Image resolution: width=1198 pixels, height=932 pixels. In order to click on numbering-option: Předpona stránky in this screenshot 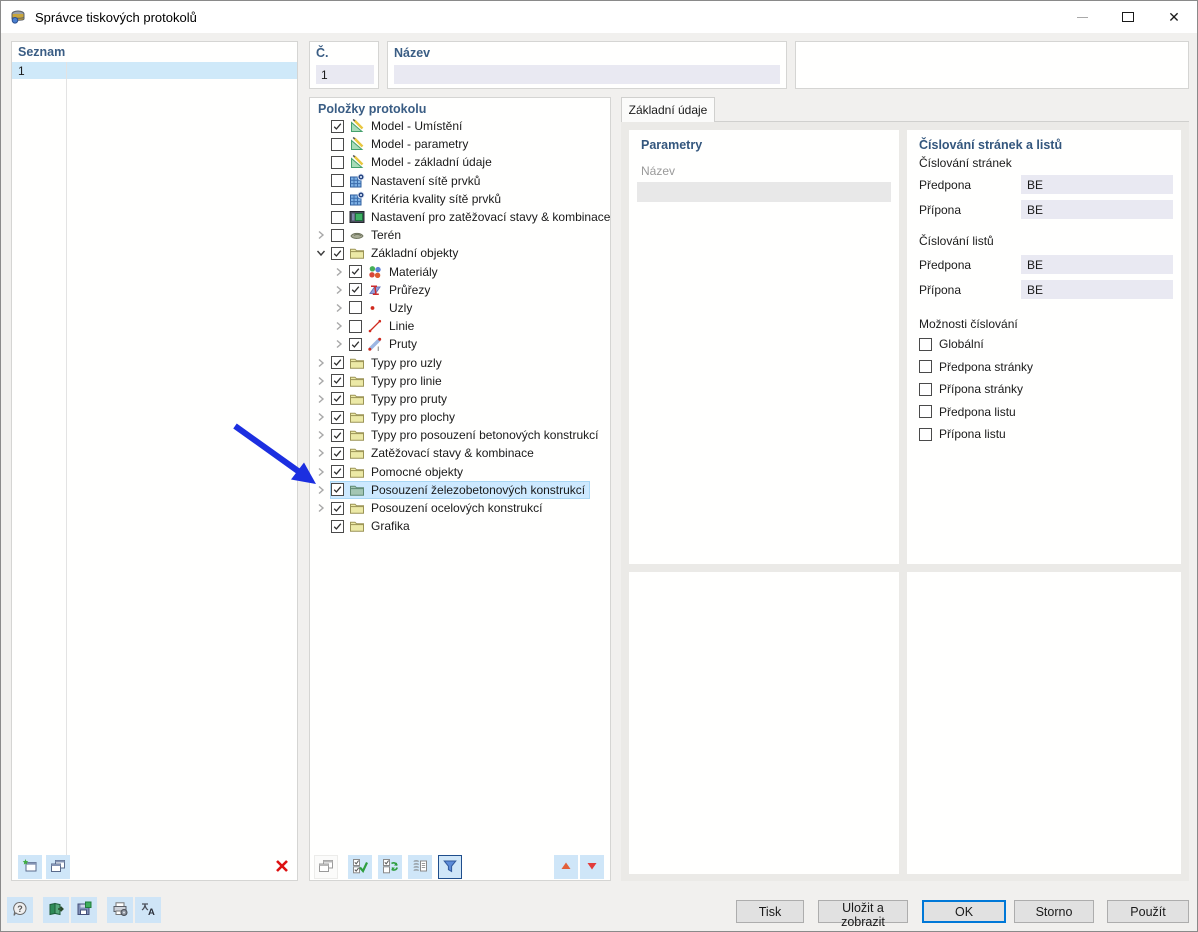, I will do `click(976, 367)`.